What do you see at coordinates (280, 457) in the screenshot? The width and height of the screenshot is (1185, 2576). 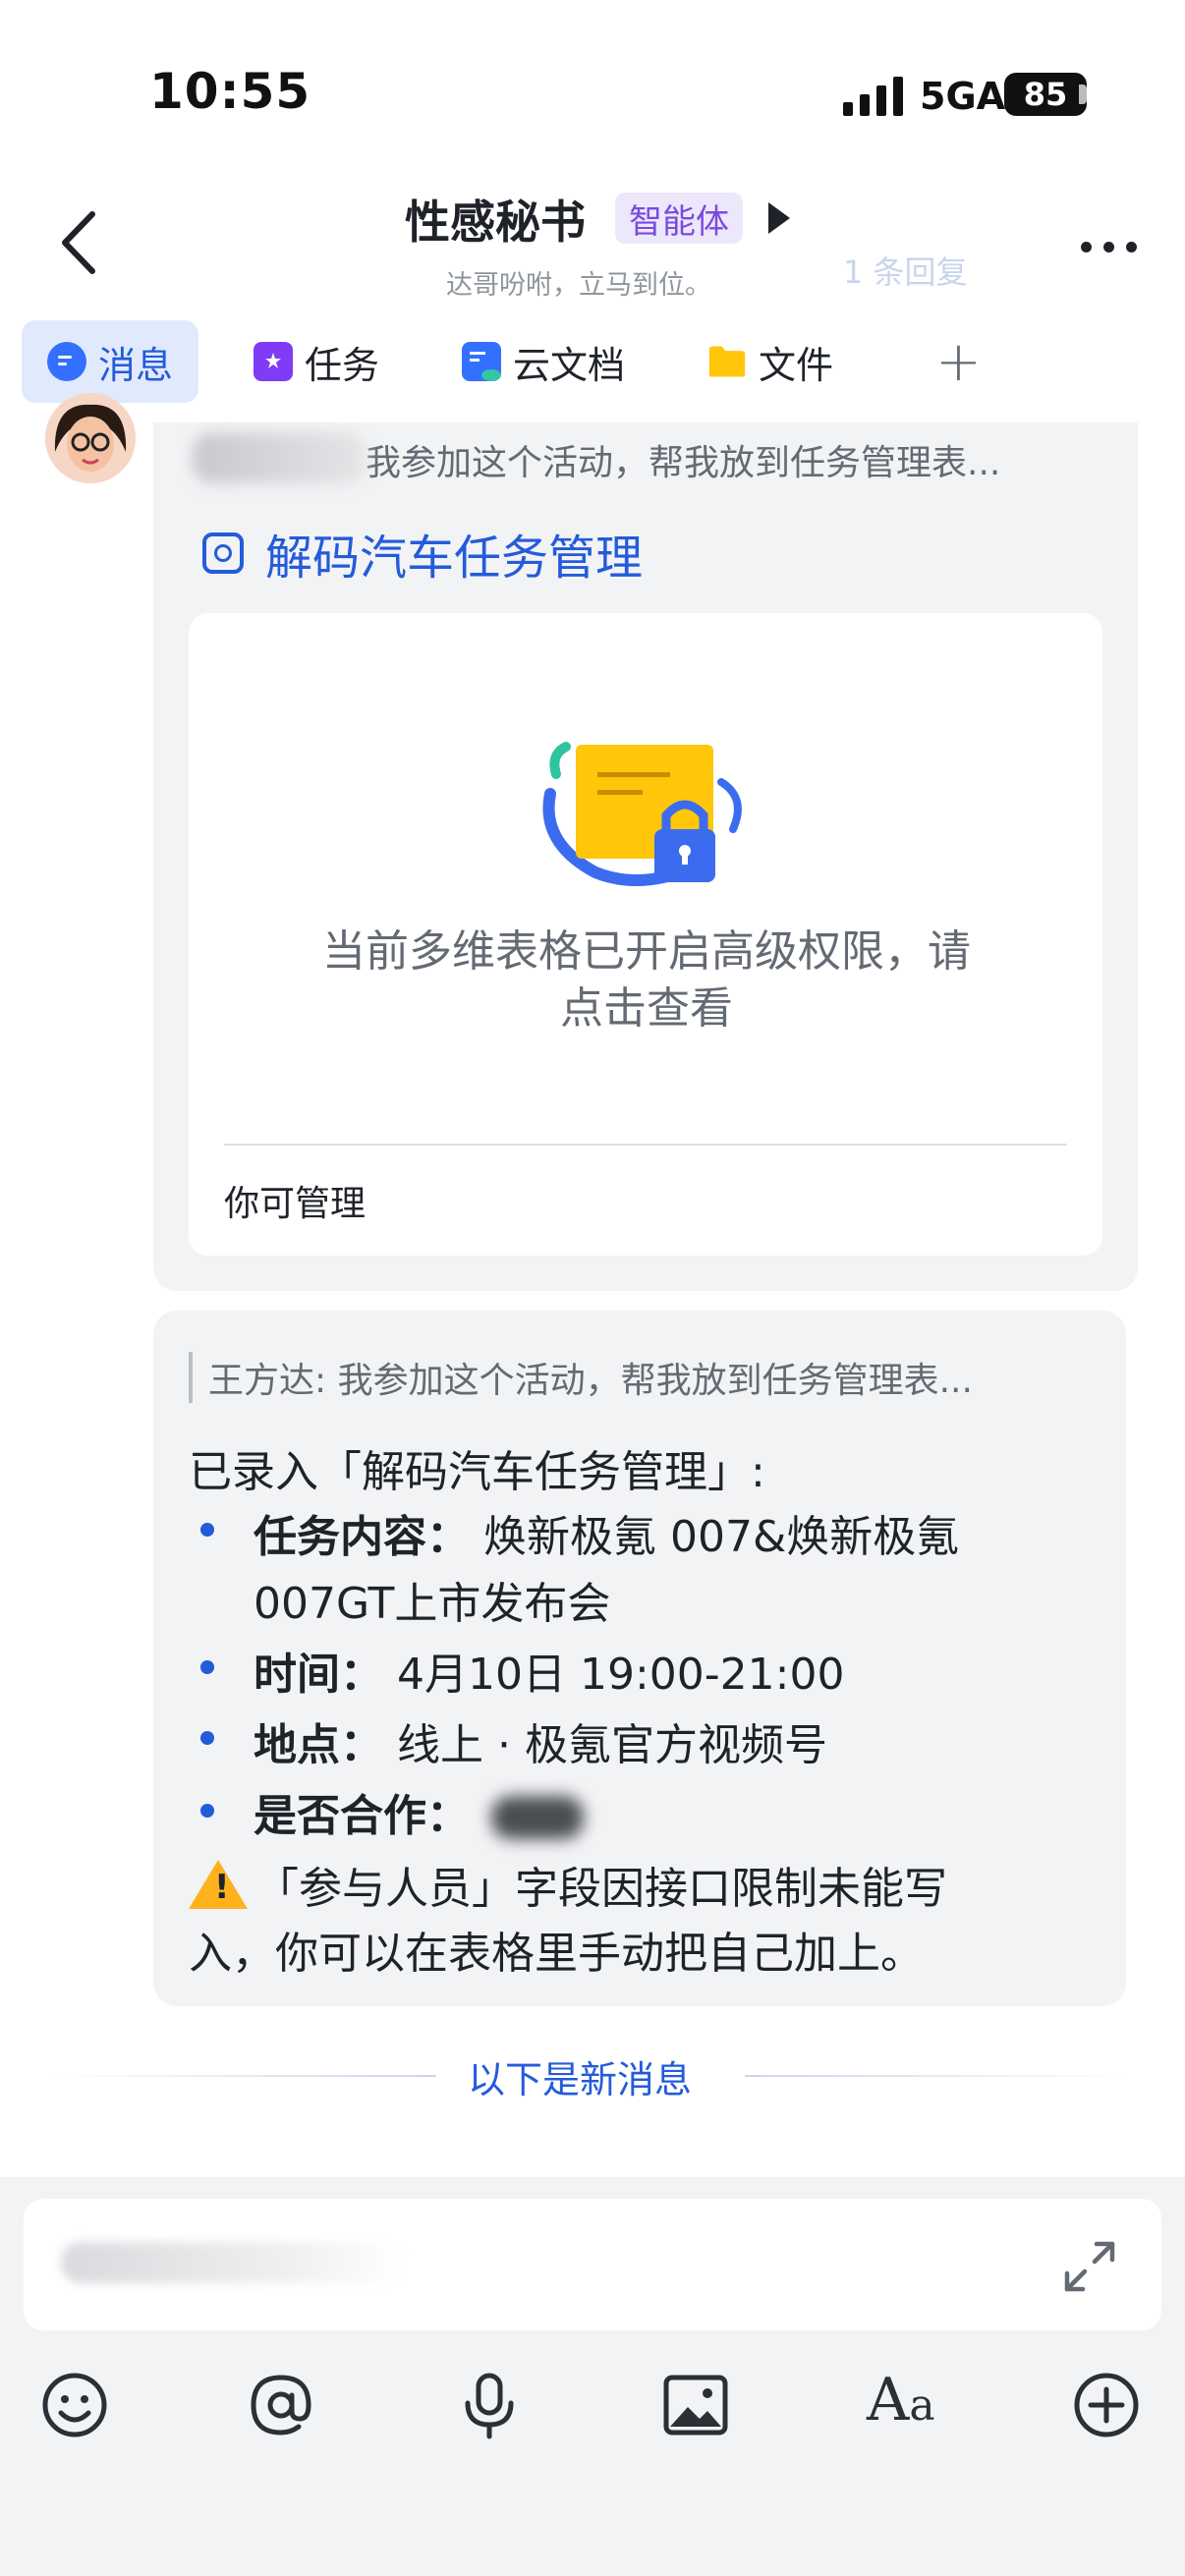 I see `blurred-sender-name` at bounding box center [280, 457].